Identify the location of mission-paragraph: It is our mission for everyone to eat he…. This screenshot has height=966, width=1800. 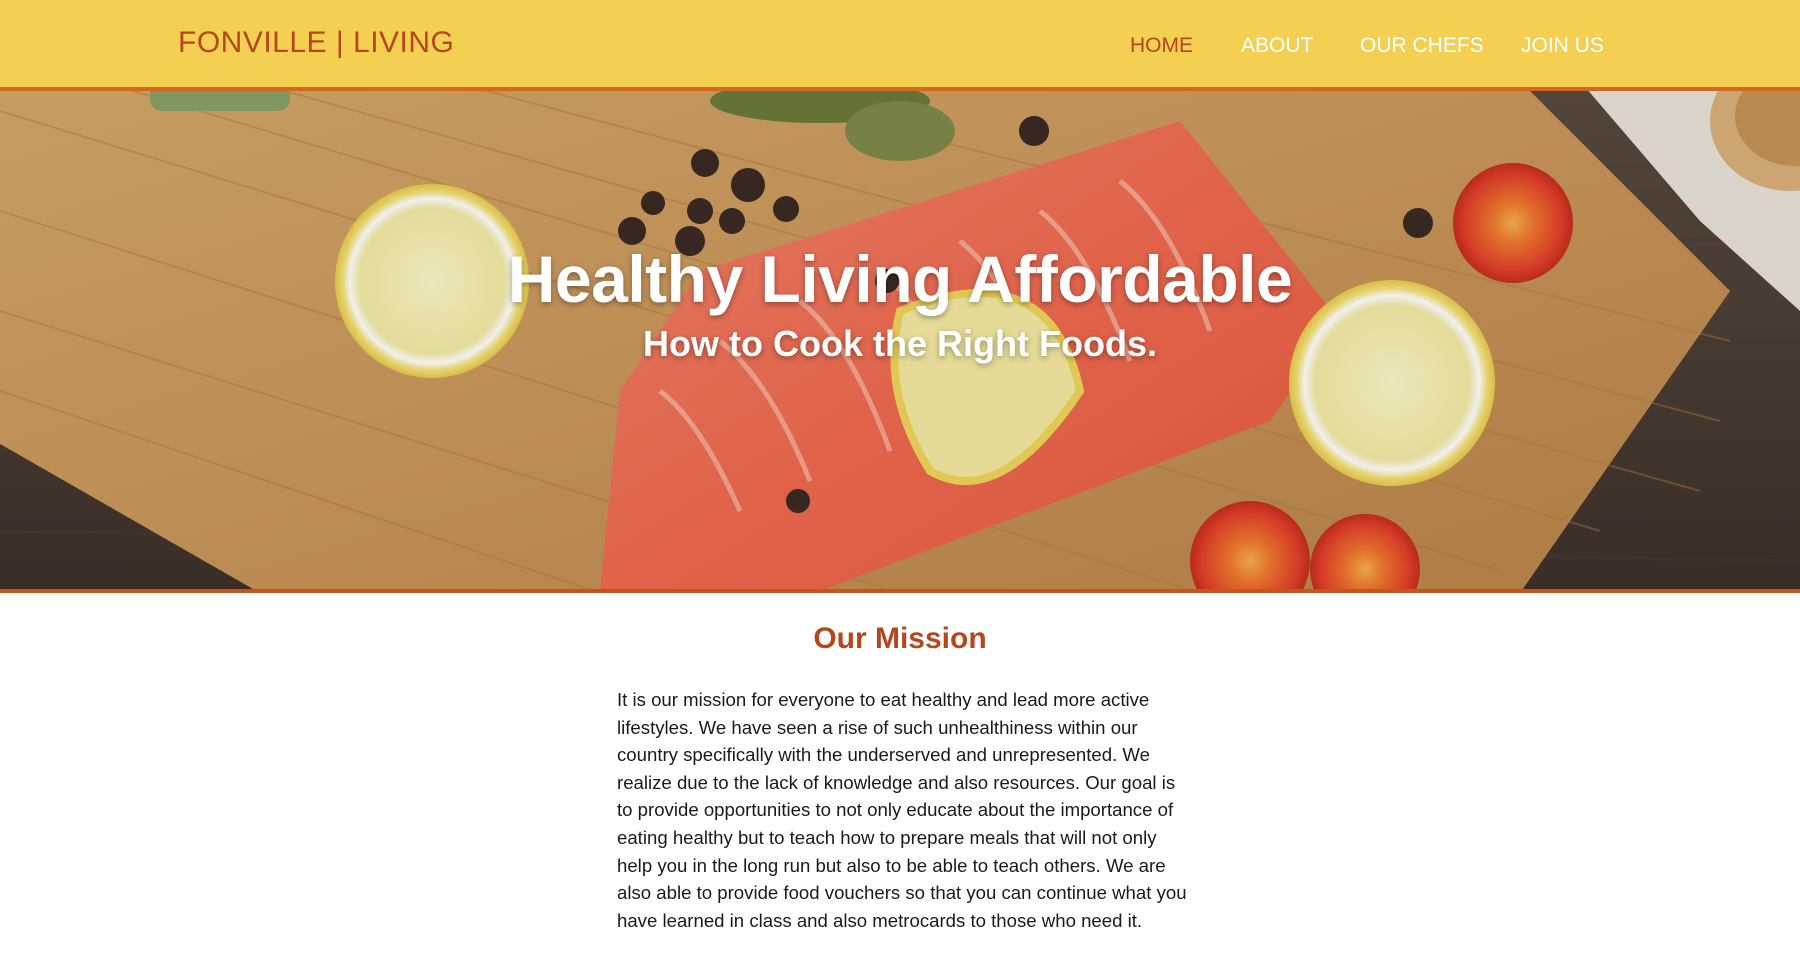
(902, 810).